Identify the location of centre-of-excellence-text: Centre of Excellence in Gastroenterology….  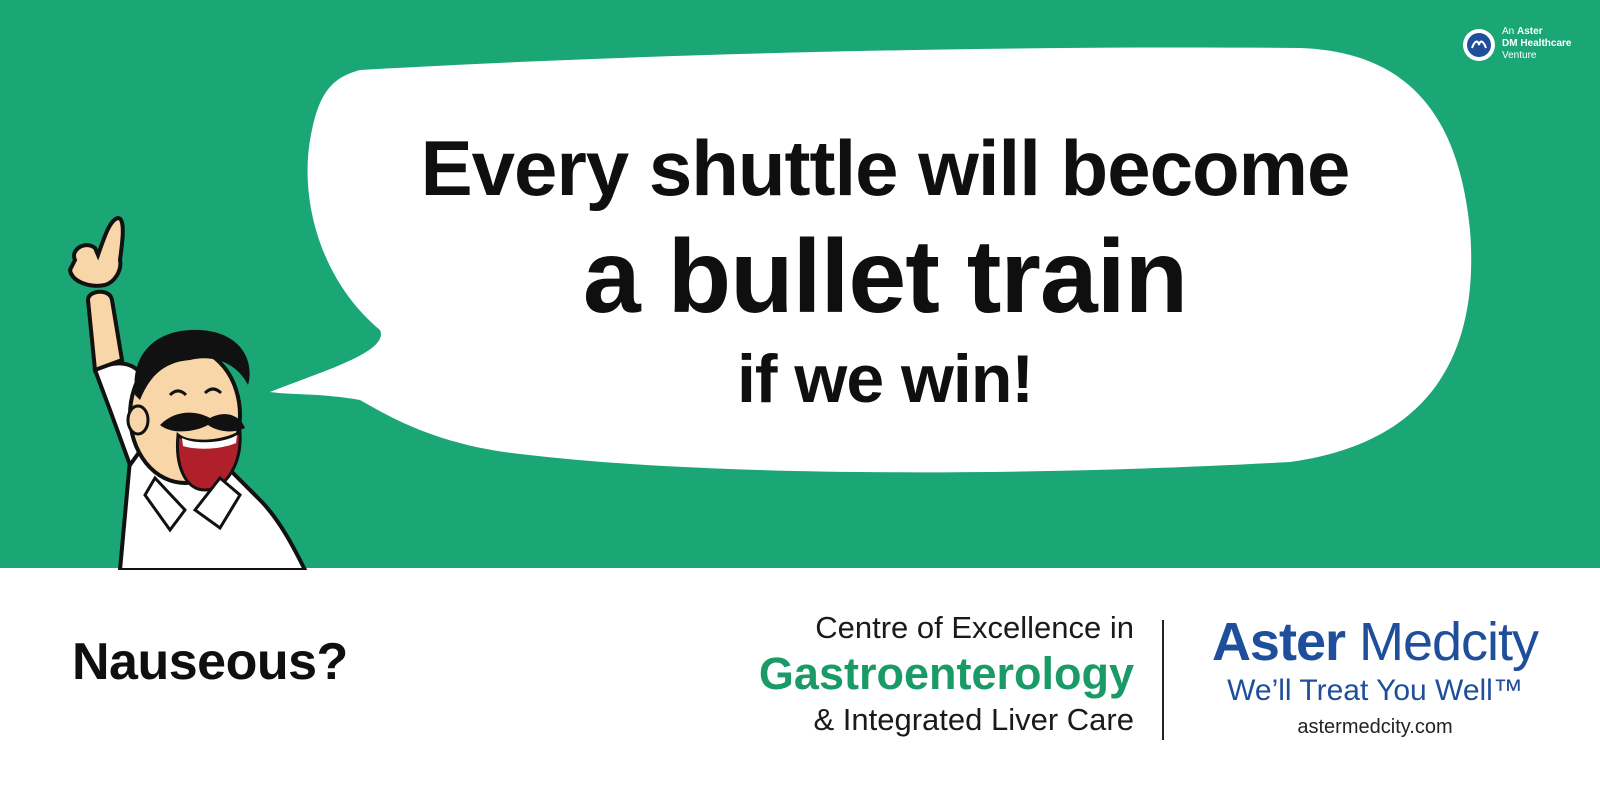
(897, 674).